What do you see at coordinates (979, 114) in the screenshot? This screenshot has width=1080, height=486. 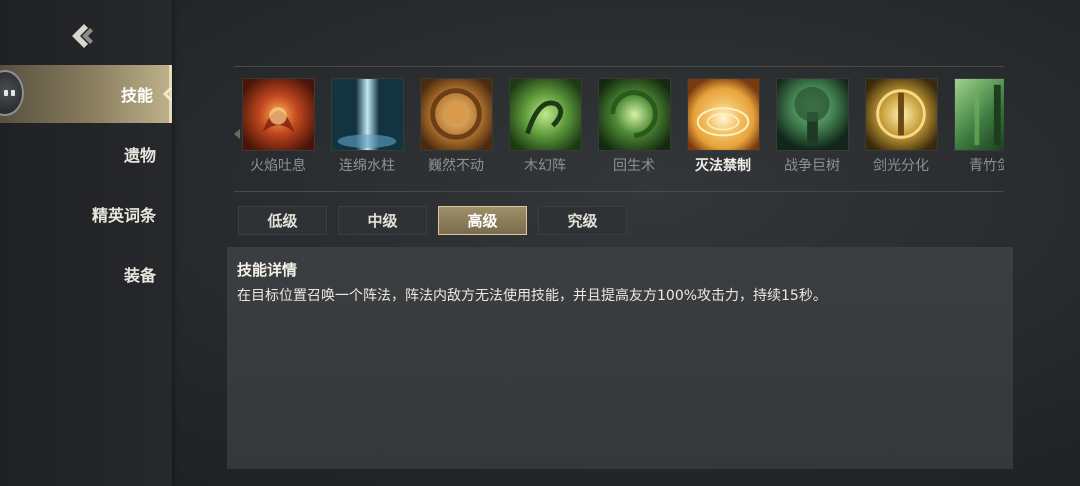 I see `bamboo-sword-icon` at bounding box center [979, 114].